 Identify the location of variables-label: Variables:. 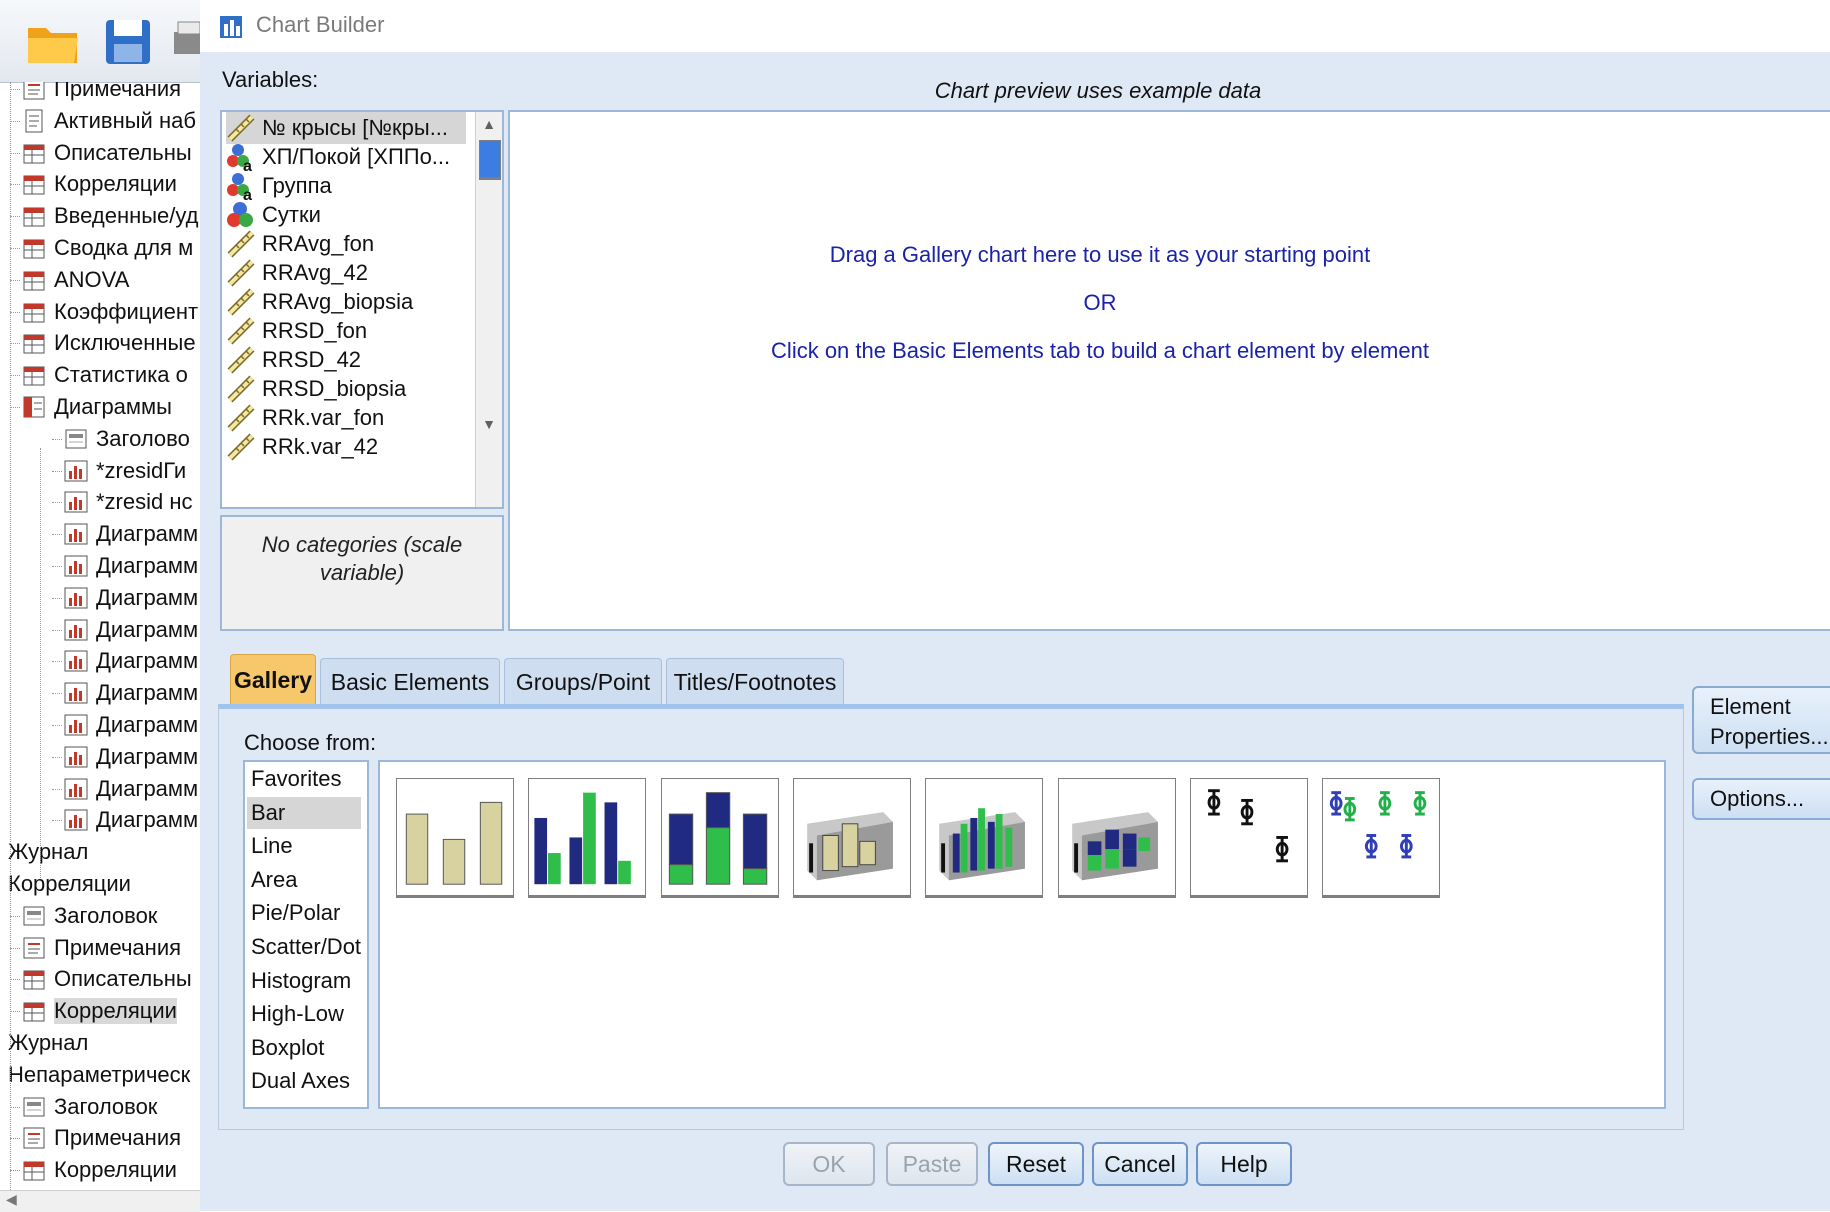
(270, 79).